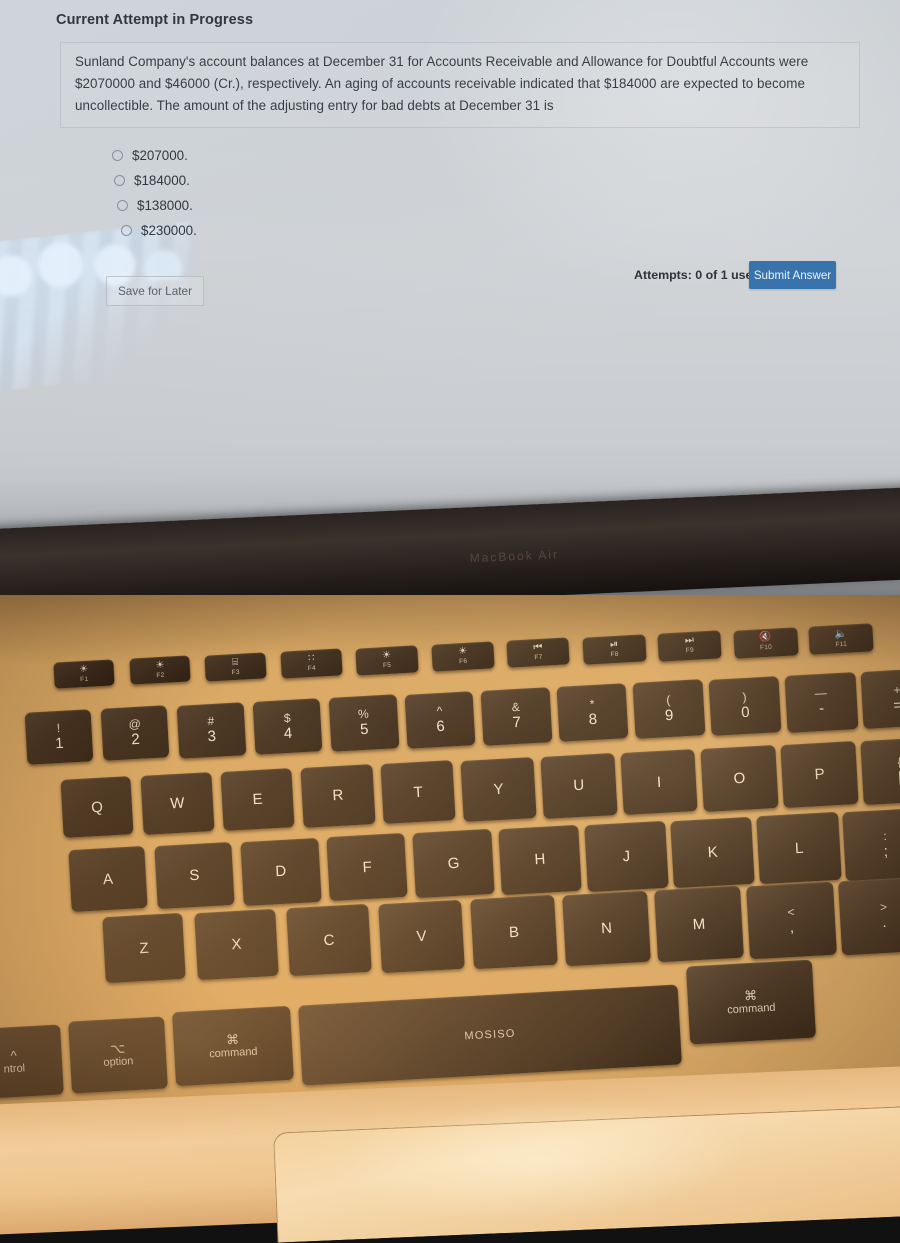  I want to click on number-key-=: + =, so click(880, 699).